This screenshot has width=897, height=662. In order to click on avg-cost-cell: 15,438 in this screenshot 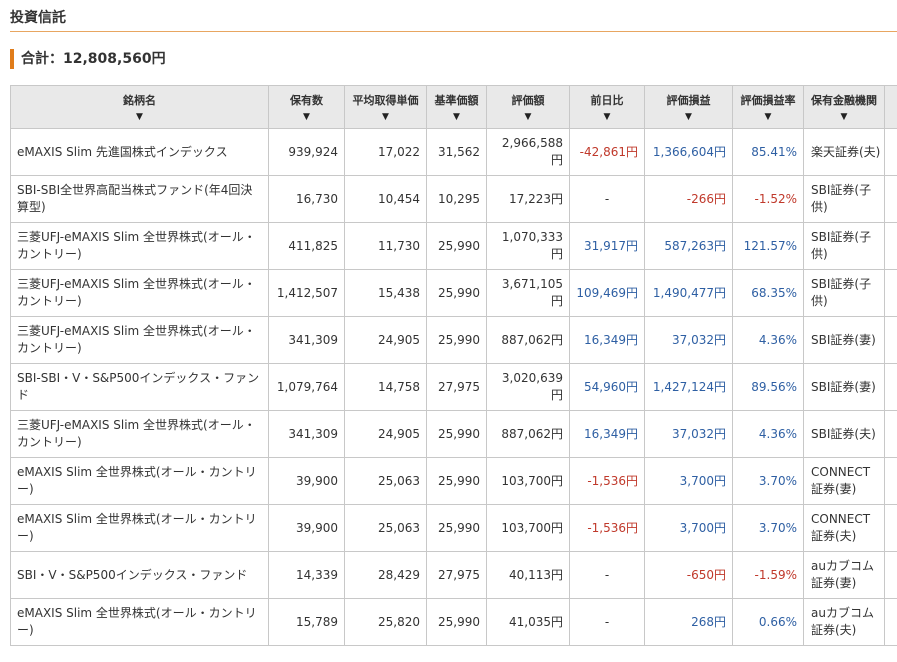, I will do `click(385, 293)`.